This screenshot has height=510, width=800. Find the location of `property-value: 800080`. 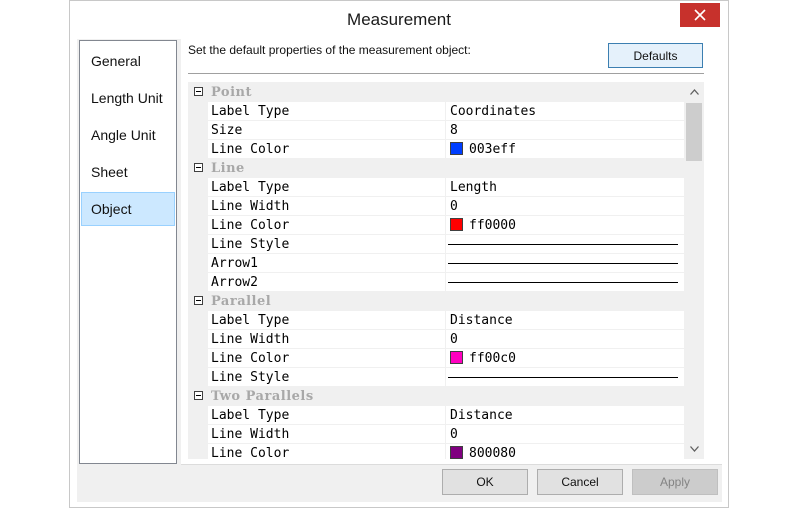

property-value: 800080 is located at coordinates (565, 451).